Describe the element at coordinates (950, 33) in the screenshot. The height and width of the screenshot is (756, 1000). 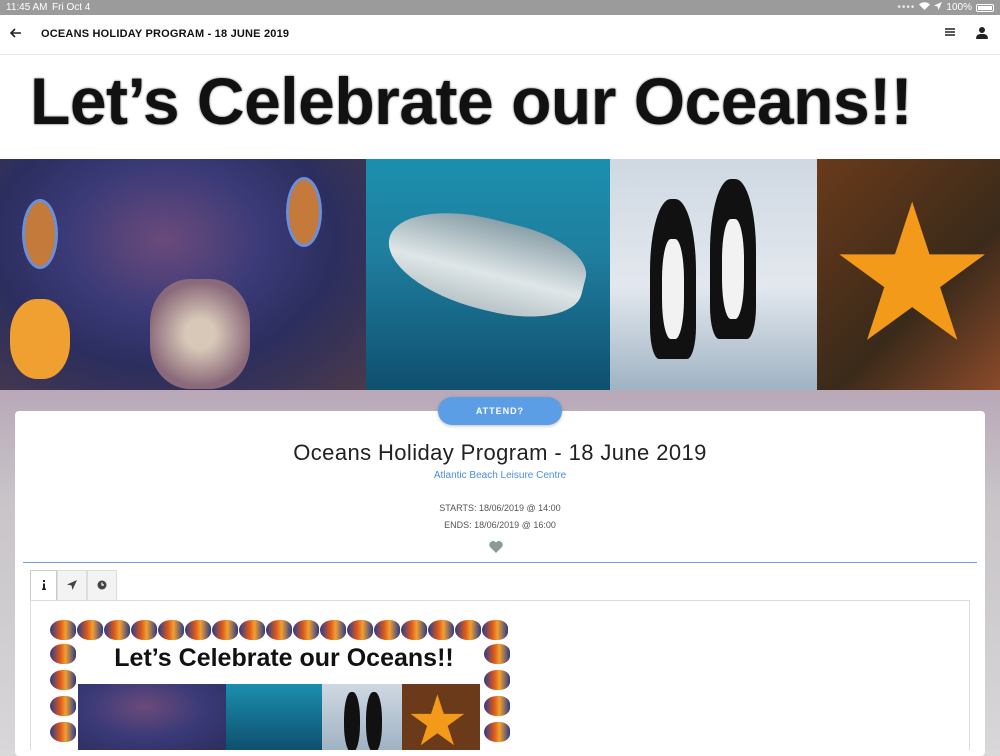
I see `hamburger-menu-icon` at that location.